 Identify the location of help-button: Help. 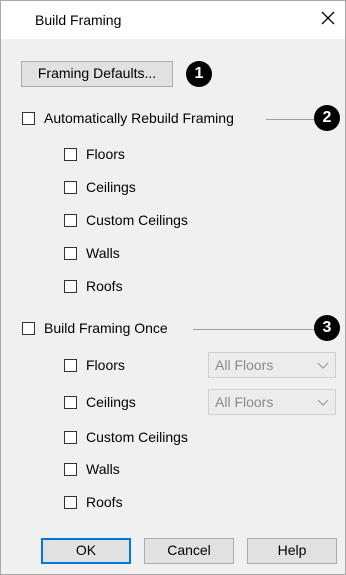
(292, 551).